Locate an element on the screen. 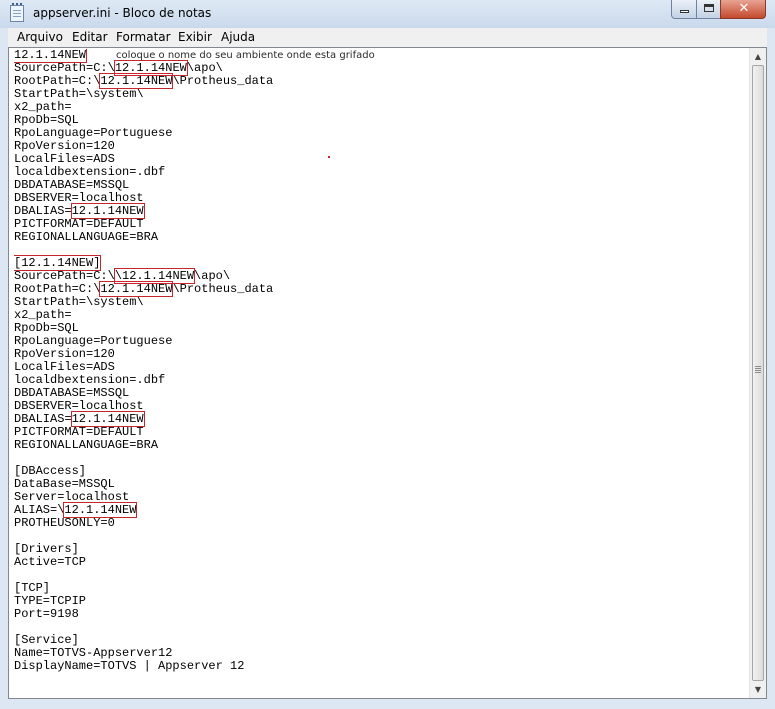 This screenshot has height=709, width=775. text-segment: TYPE=TCPIP is located at coordinates (50, 601).